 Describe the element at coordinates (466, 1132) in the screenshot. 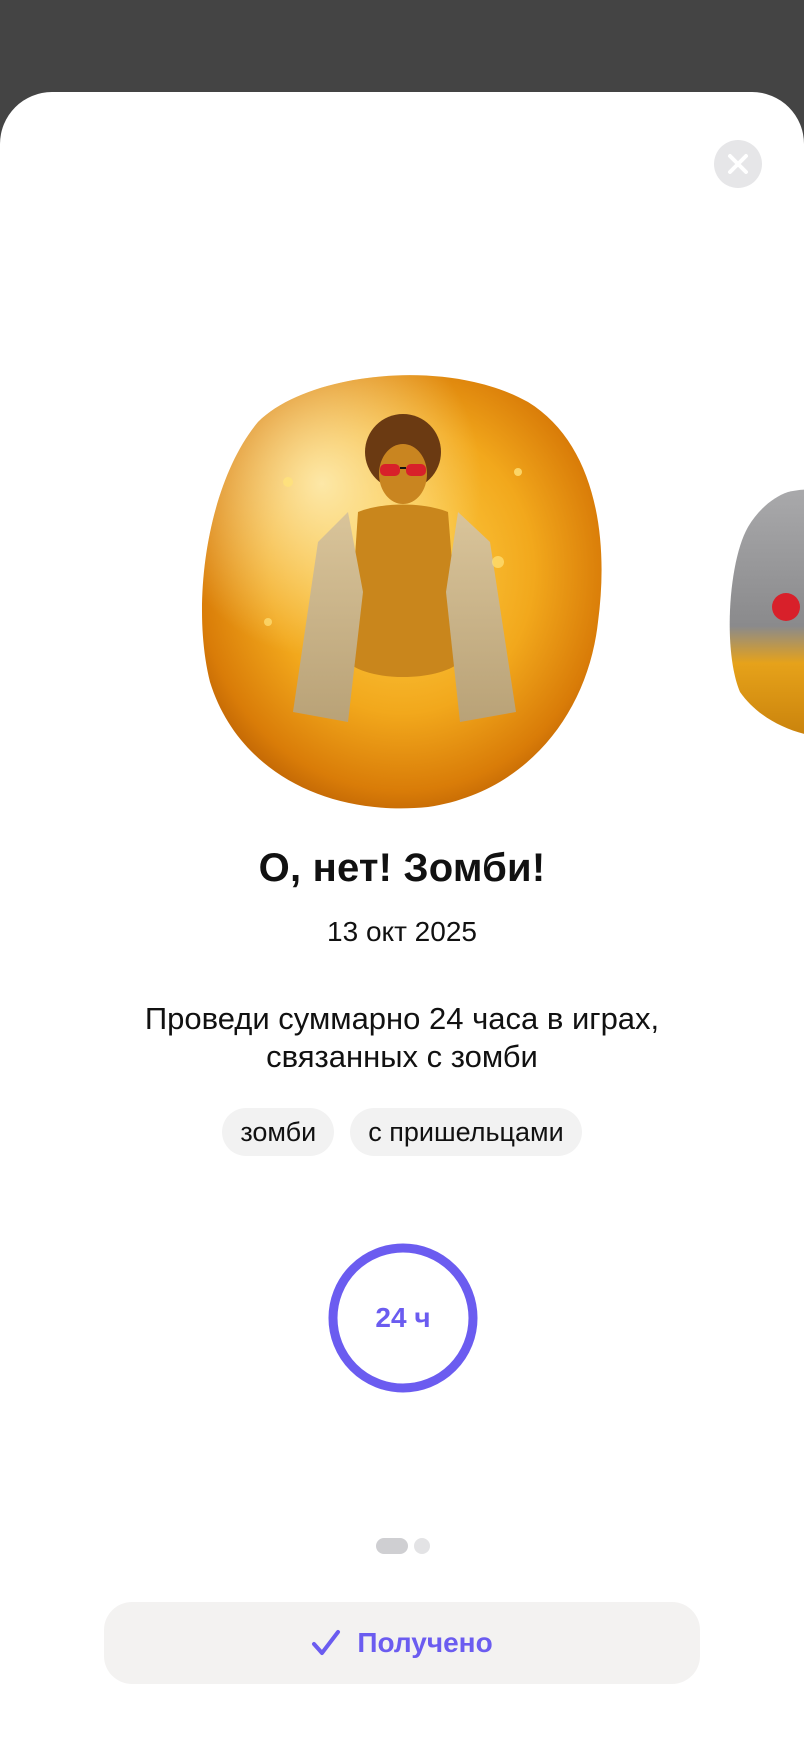

I see `tag-aliens: с пришельцами` at that location.